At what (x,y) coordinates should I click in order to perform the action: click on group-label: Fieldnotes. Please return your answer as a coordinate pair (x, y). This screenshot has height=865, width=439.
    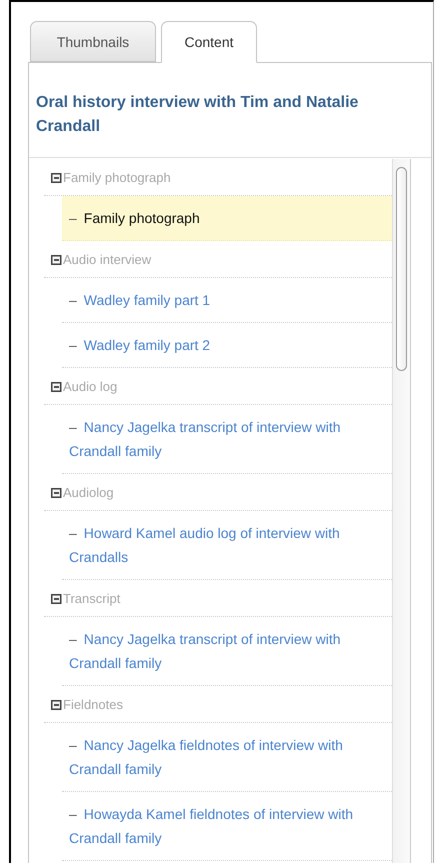
    Looking at the image, I should click on (93, 704).